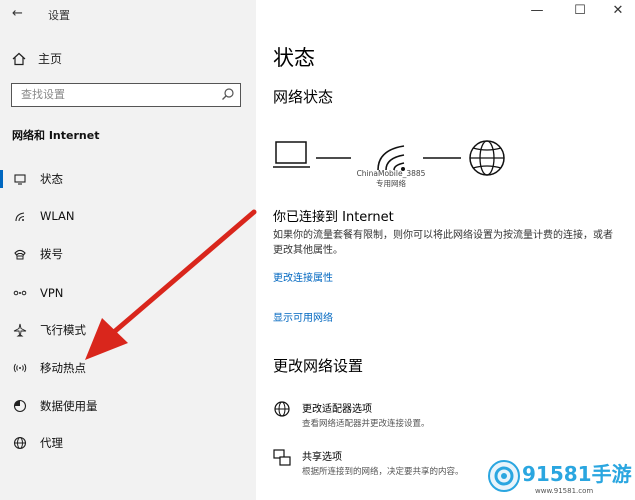  What do you see at coordinates (51, 179) in the screenshot?
I see `sidebar-item-label: 状态` at bounding box center [51, 179].